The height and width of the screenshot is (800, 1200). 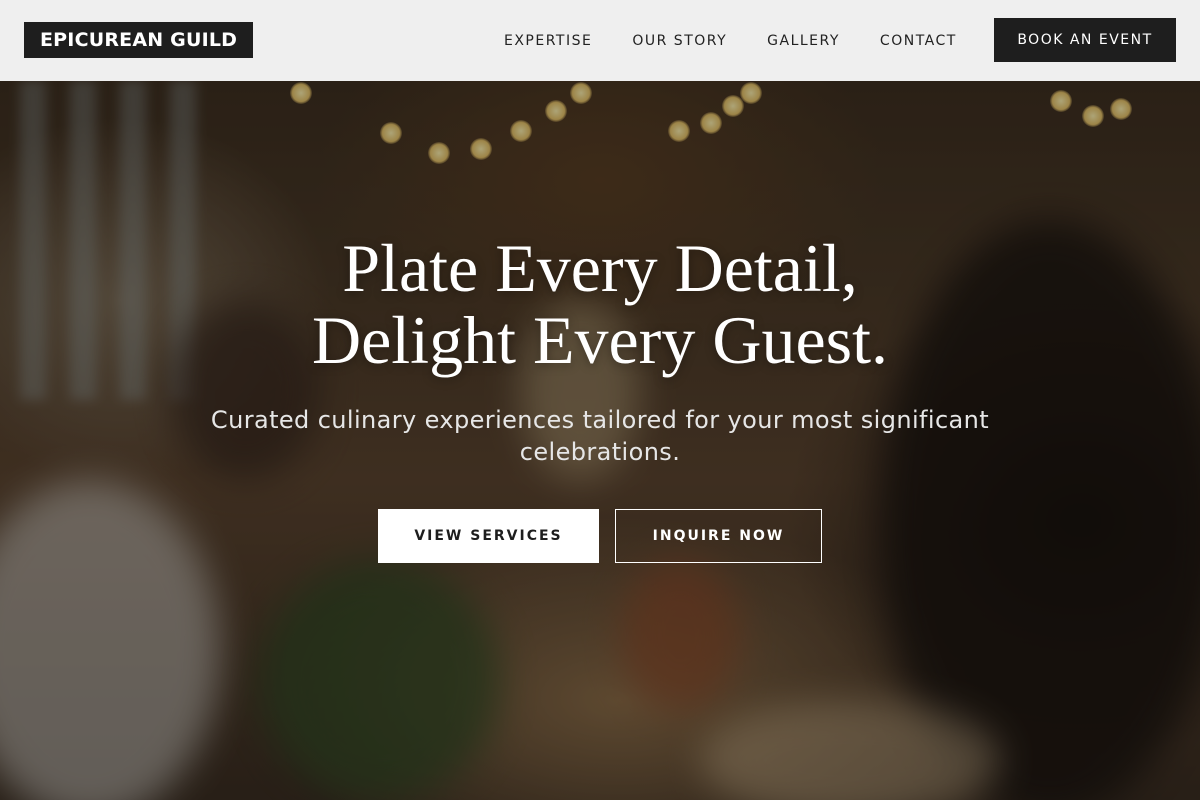 What do you see at coordinates (139, 40) in the screenshot?
I see `site-logo: EPICUREAN GUILD` at bounding box center [139, 40].